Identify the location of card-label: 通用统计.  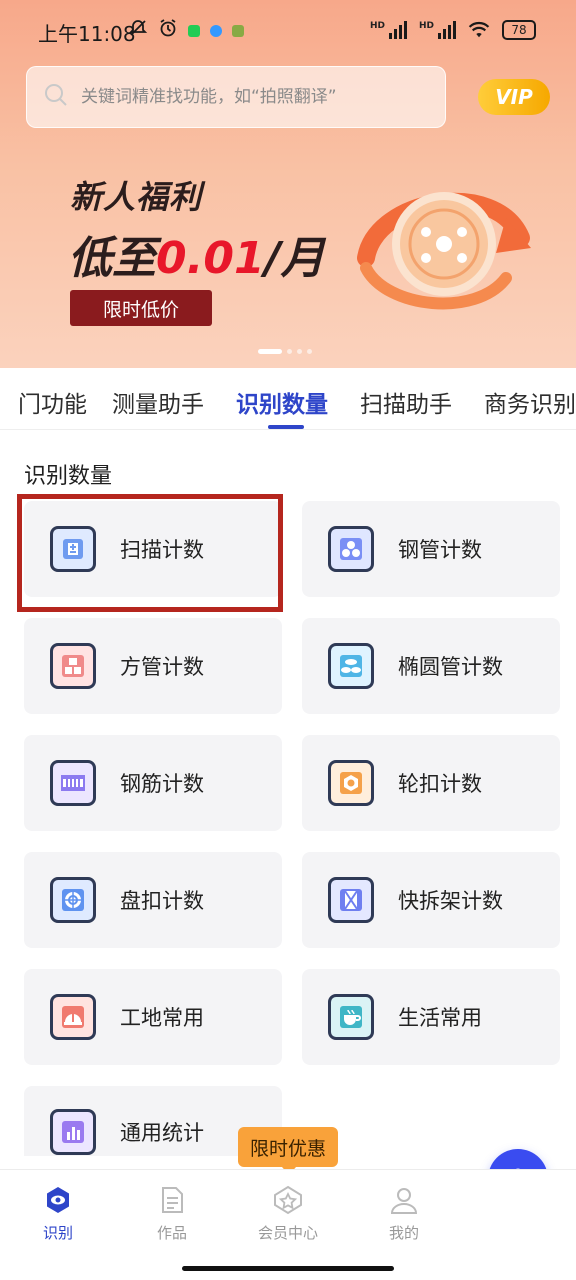
(162, 1133).